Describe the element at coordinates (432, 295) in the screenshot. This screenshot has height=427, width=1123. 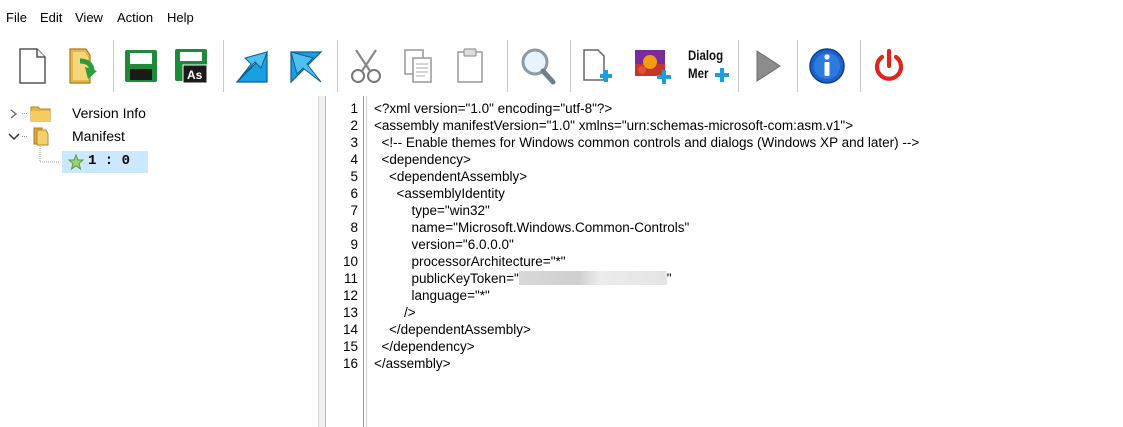
I see `code-line: language="*"` at that location.